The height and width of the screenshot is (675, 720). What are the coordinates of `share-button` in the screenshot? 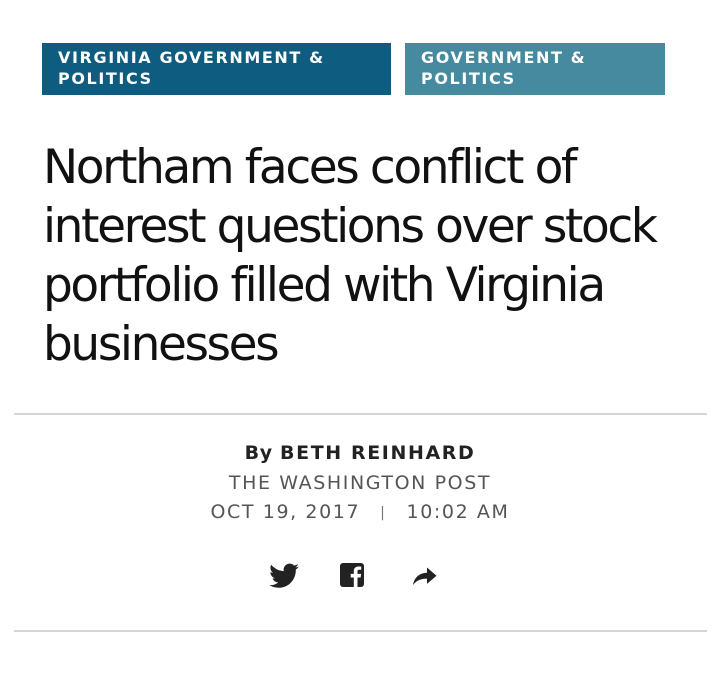 It's located at (424, 575).